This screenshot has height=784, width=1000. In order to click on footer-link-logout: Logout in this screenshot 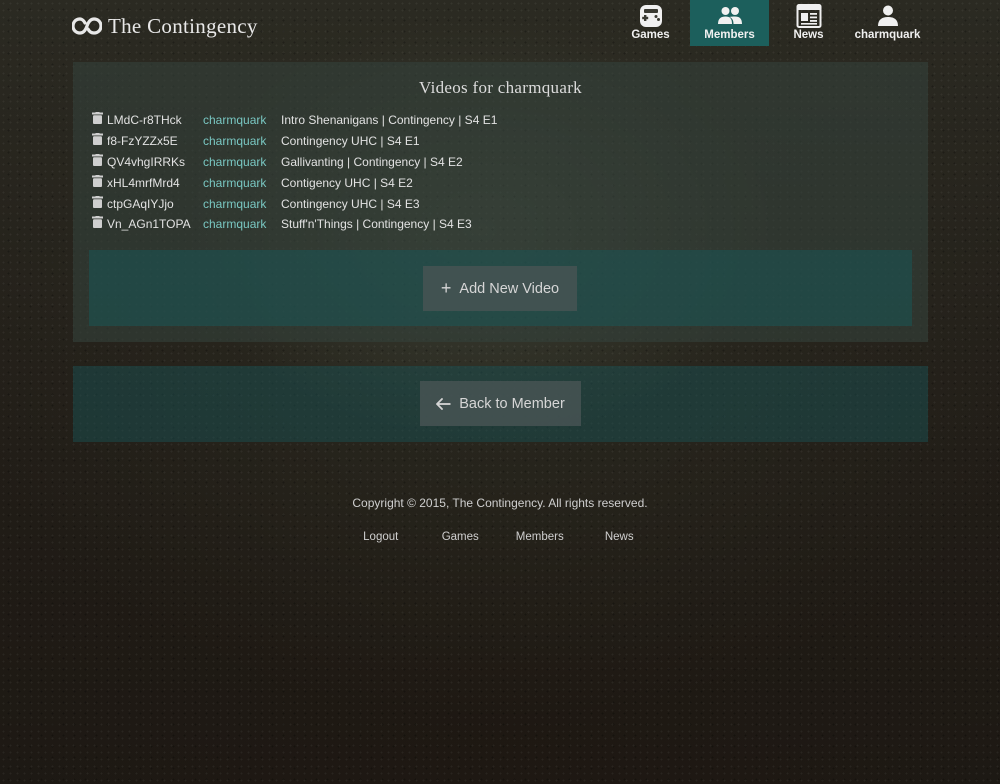, I will do `click(381, 537)`.